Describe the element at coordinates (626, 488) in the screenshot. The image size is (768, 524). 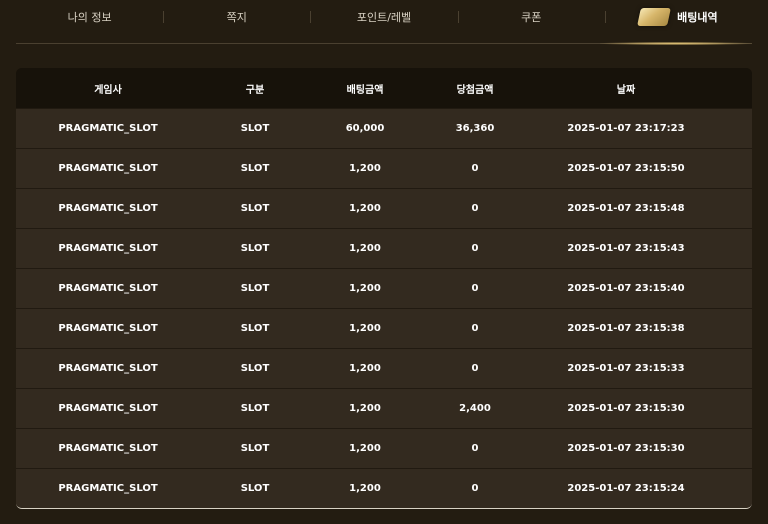
I see `date-cell: 2025-01-07 23:15:24` at that location.